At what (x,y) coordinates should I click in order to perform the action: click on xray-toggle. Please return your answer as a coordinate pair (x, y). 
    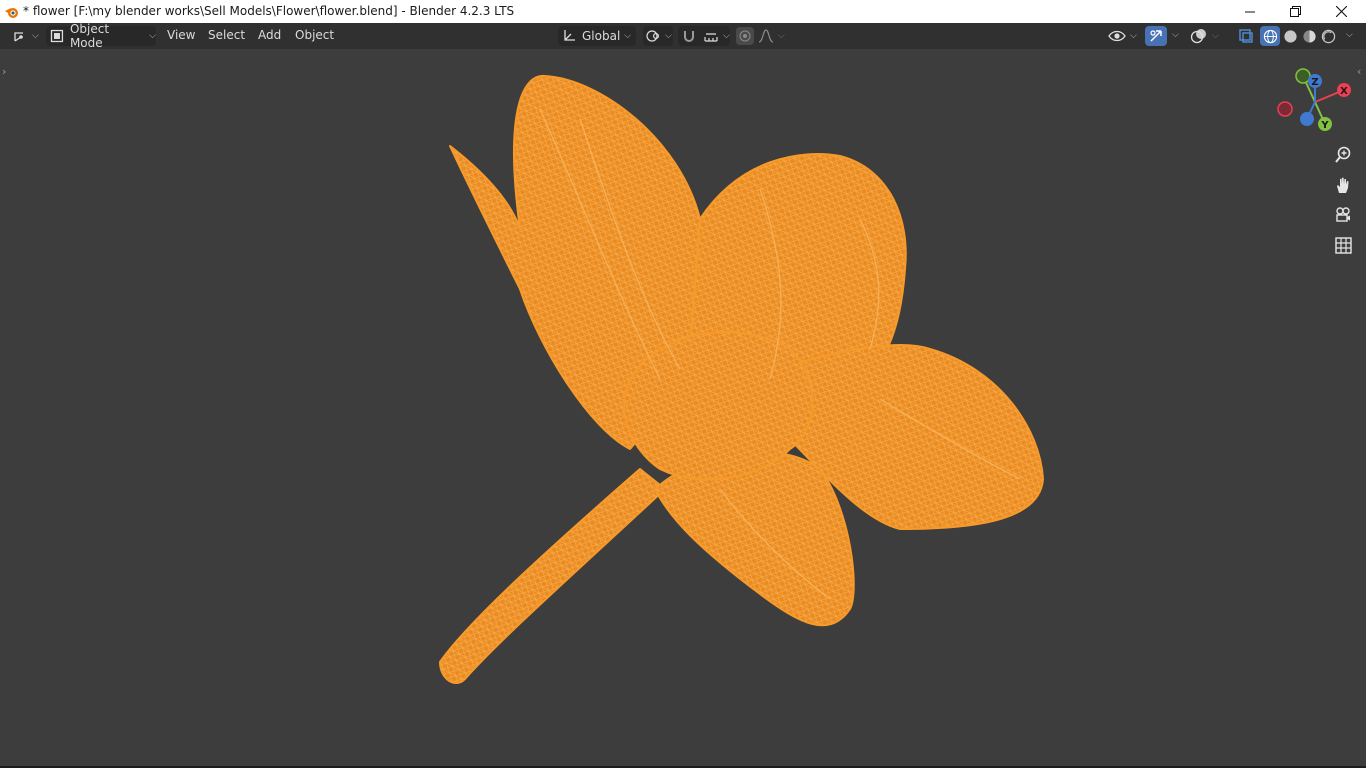
    Looking at the image, I should click on (1246, 36).